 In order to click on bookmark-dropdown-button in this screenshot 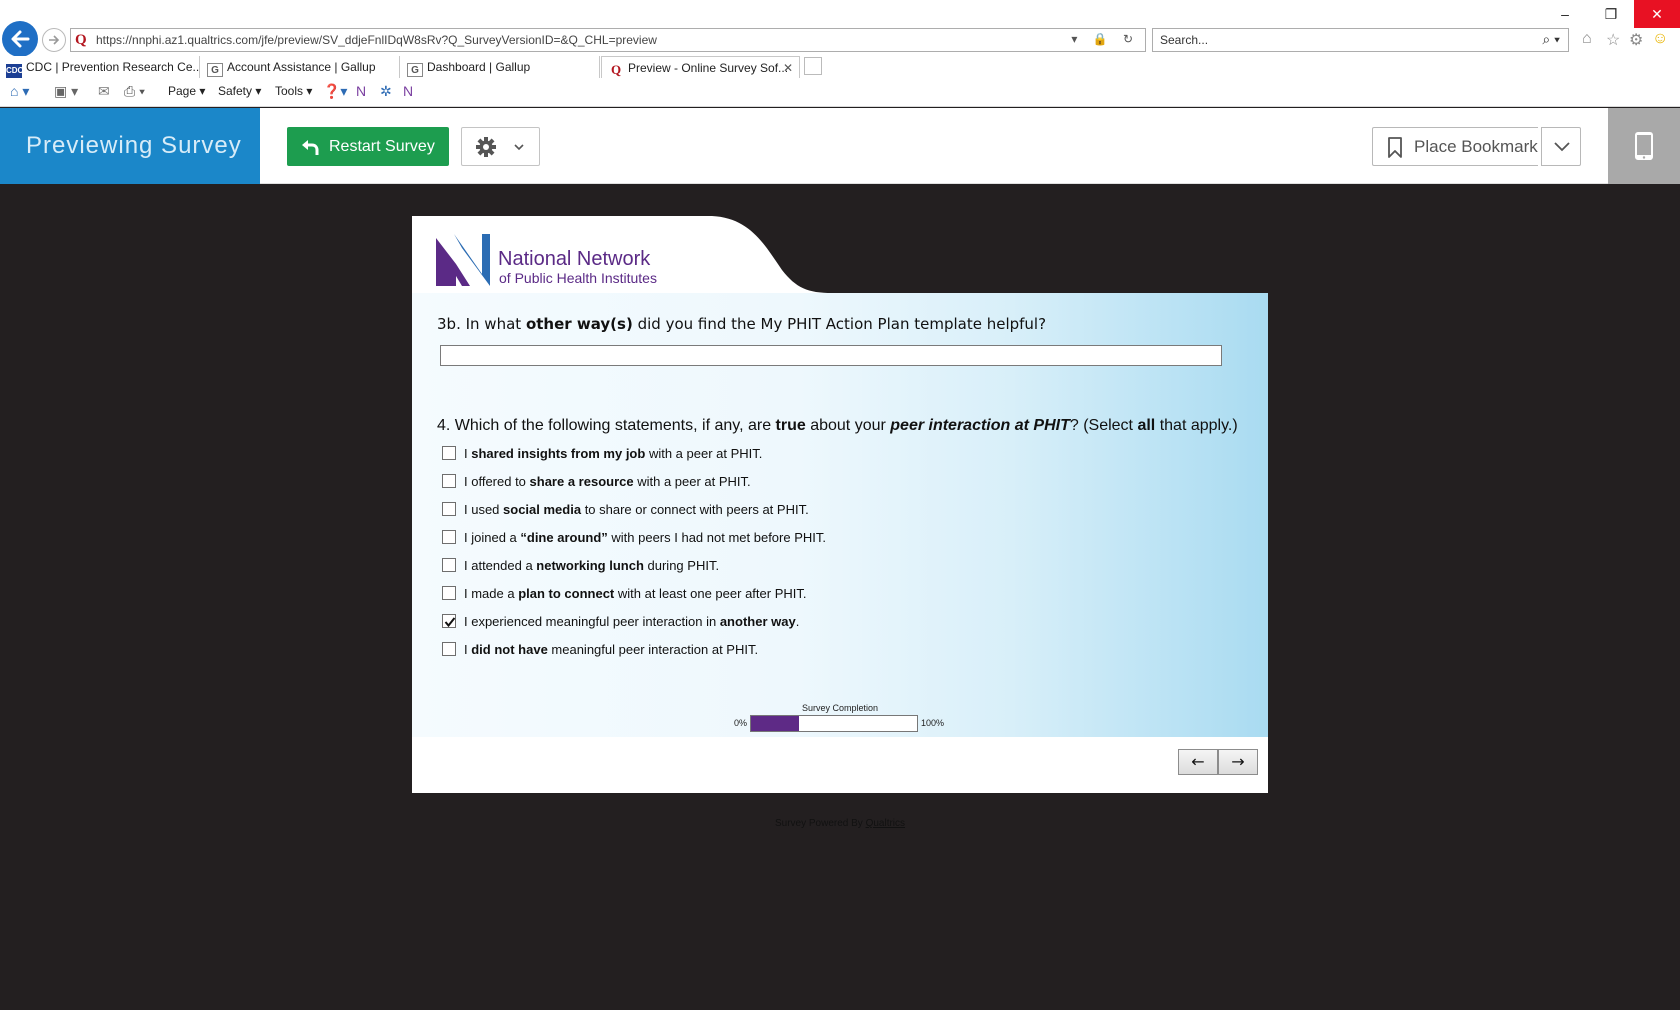, I will do `click(1561, 146)`.